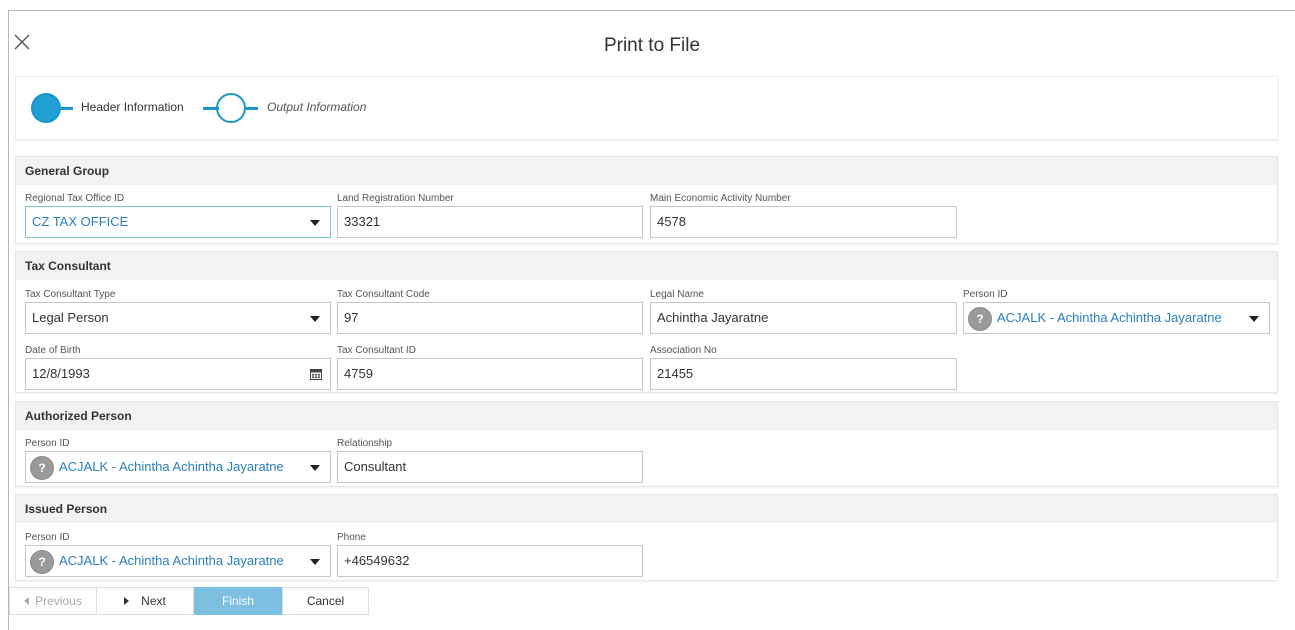 This screenshot has height=630, width=1295. I want to click on tax-consultant-type-select: Legal Person, so click(178, 318).